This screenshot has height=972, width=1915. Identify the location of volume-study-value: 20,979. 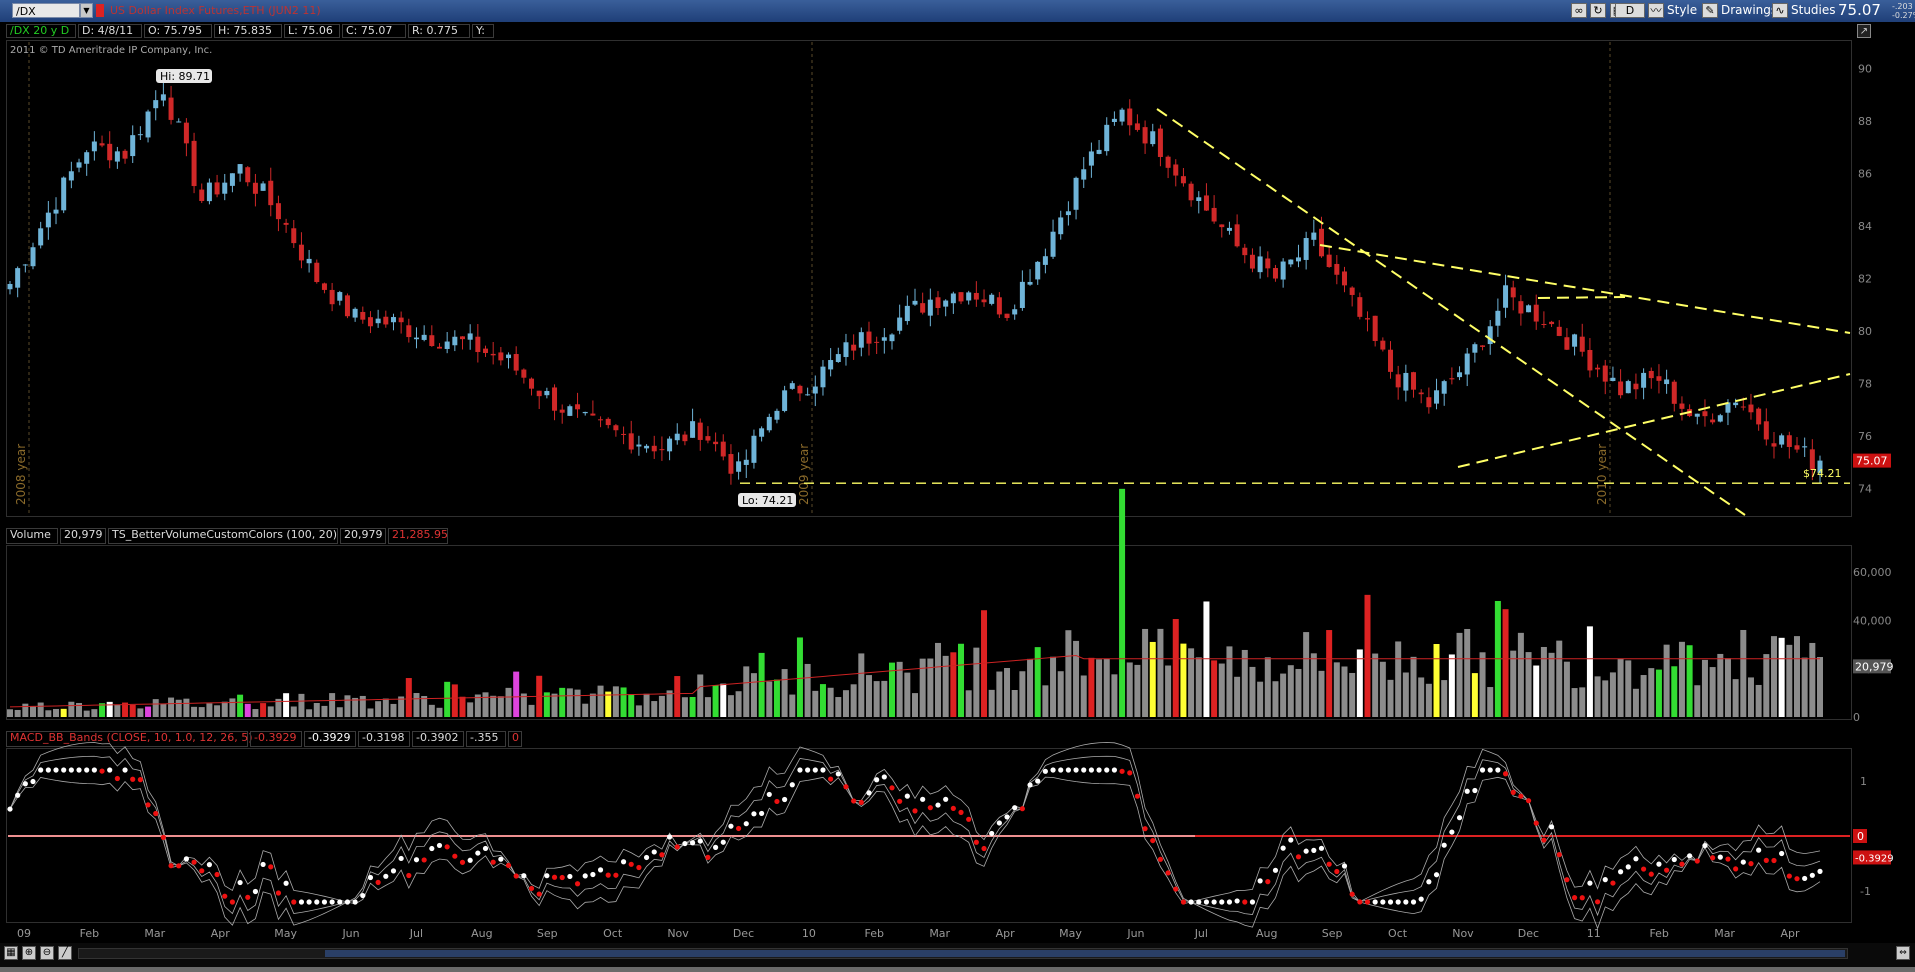
(363, 536).